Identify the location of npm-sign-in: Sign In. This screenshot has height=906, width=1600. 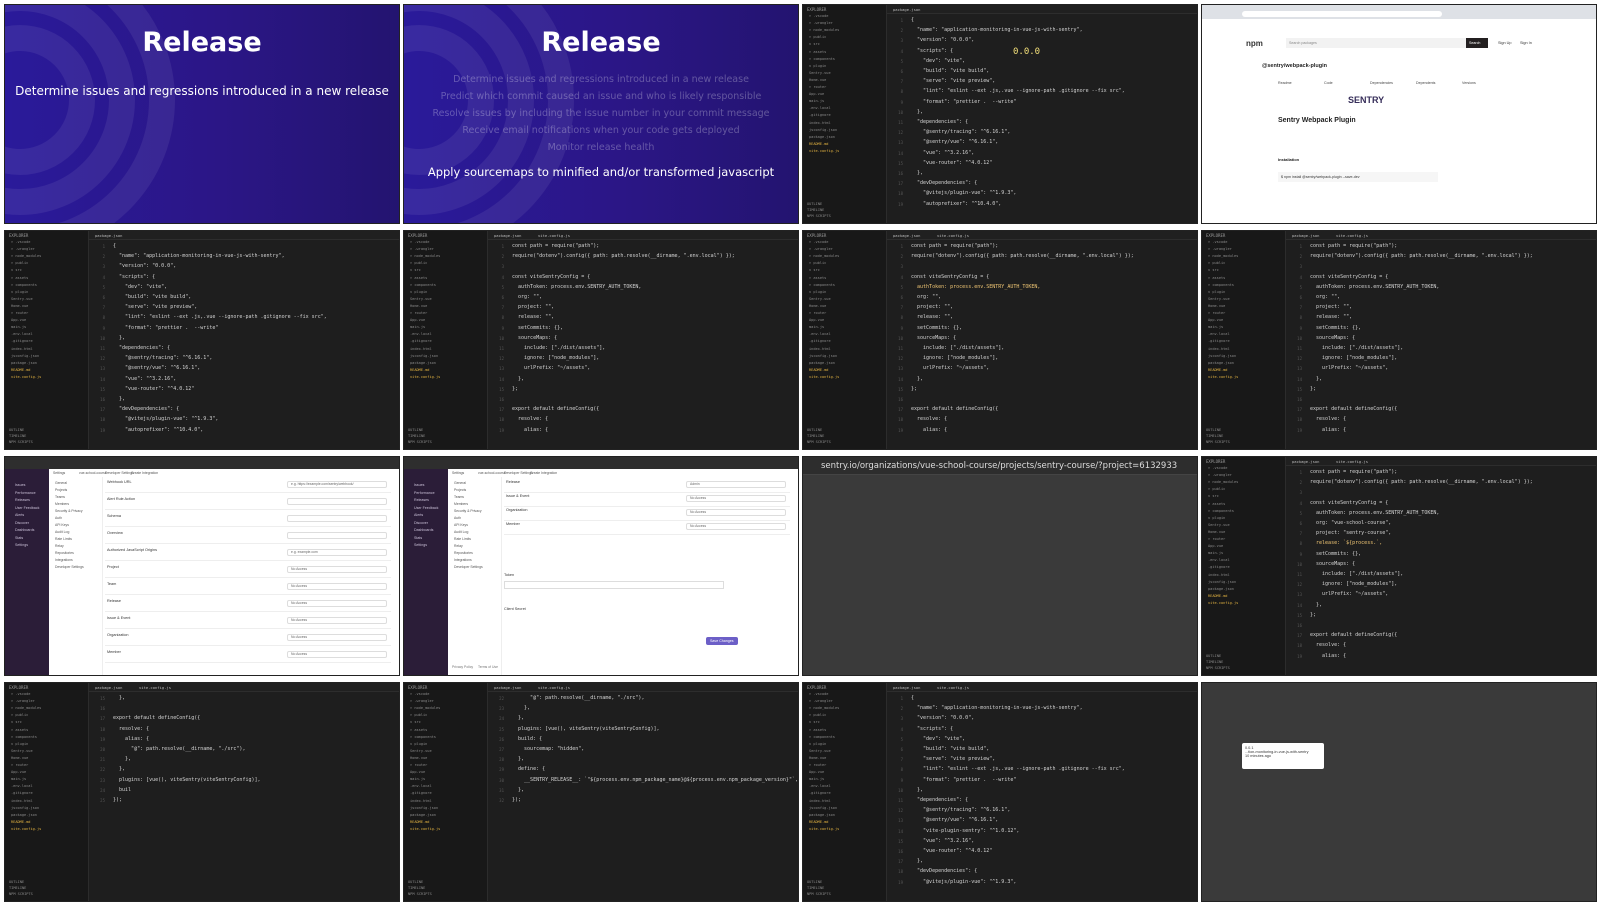
(1526, 43).